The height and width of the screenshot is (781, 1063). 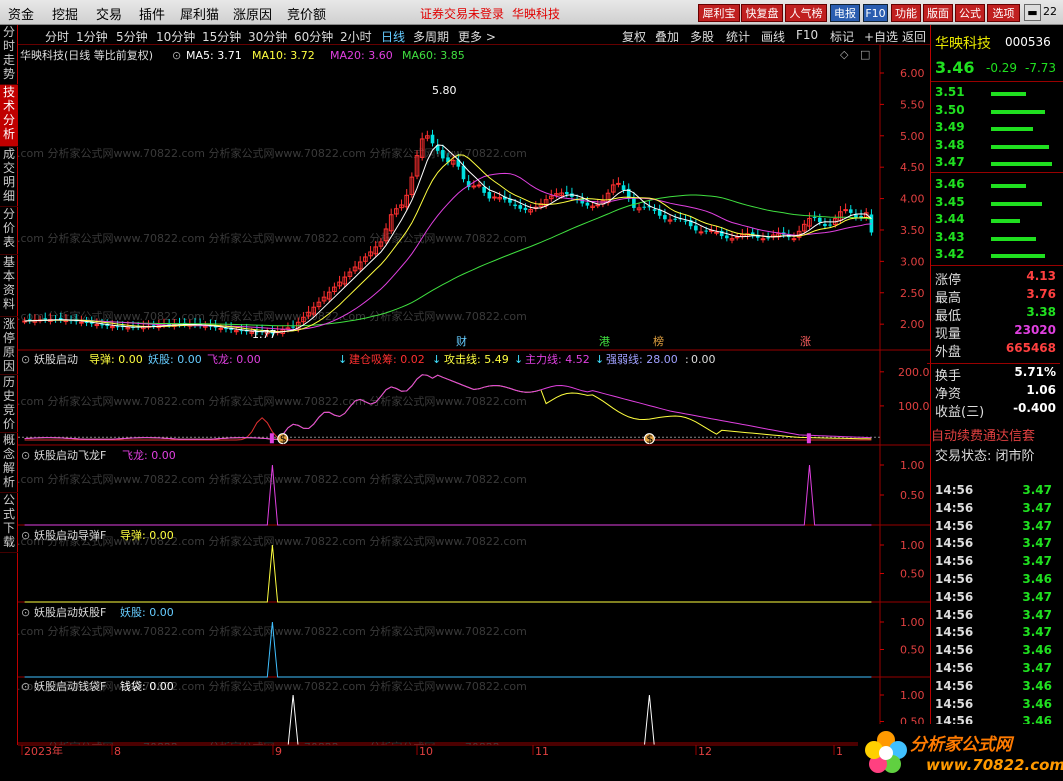 What do you see at coordinates (9, 231) in the screenshot?
I see `nav-tab-price-table: 分价表` at bounding box center [9, 231].